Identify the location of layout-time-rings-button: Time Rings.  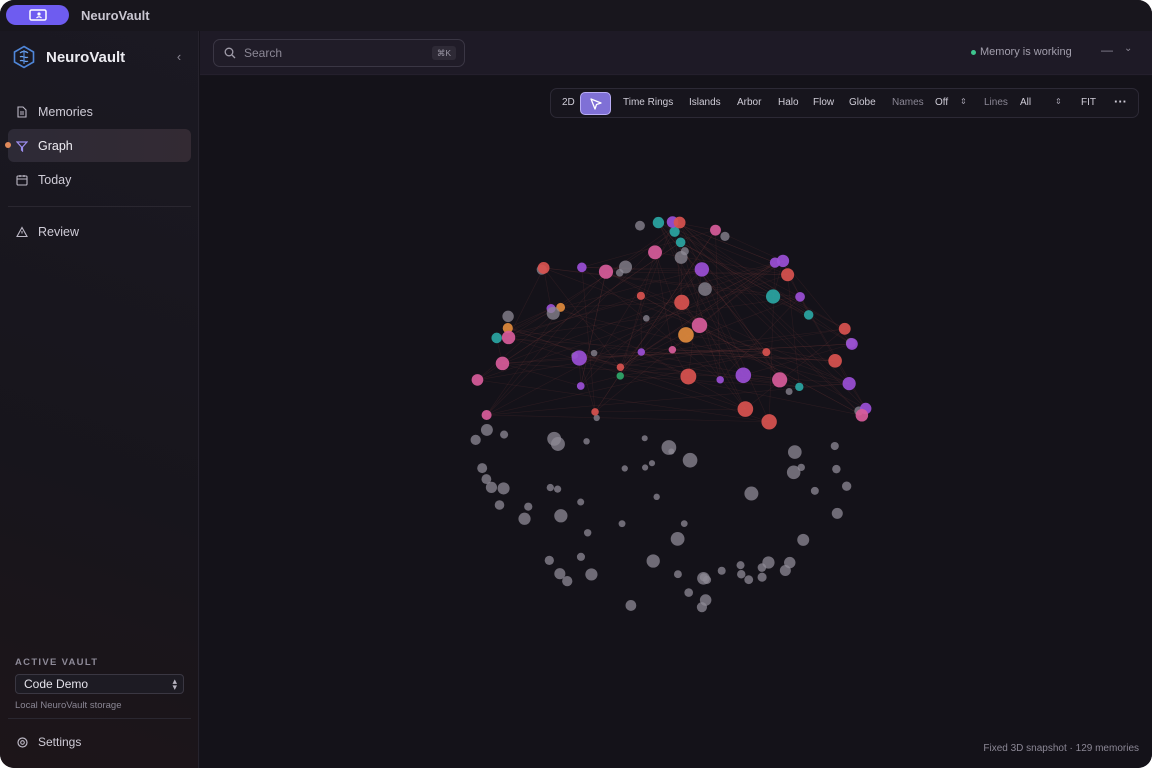
(648, 102).